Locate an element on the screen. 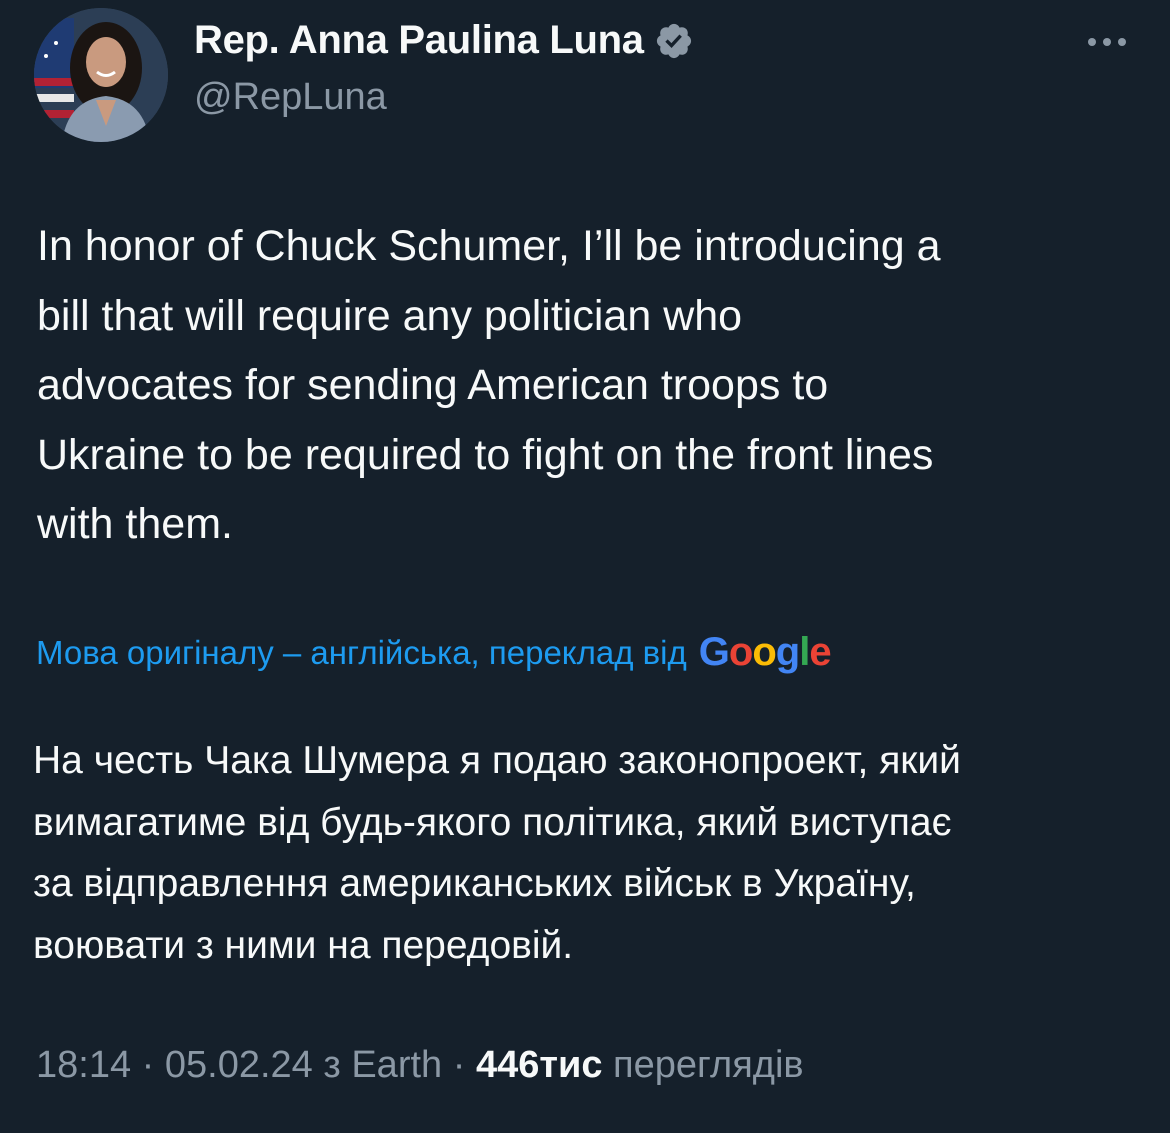  google-logo: Google is located at coordinates (765, 652).